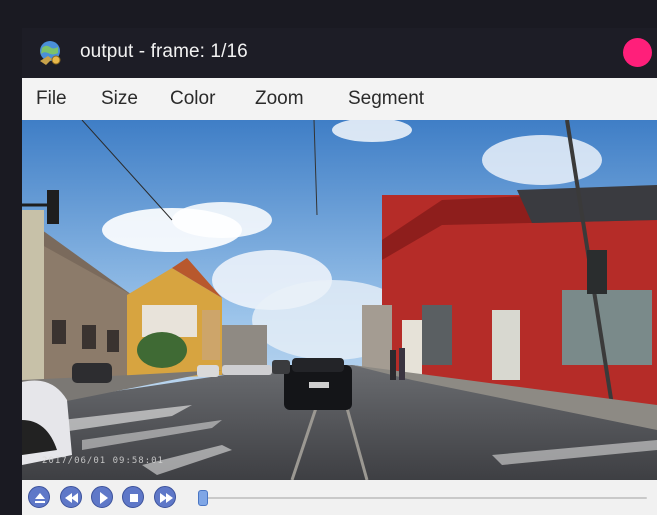 The height and width of the screenshot is (515, 657). What do you see at coordinates (50, 53) in the screenshot?
I see `globe-wrench-icon` at bounding box center [50, 53].